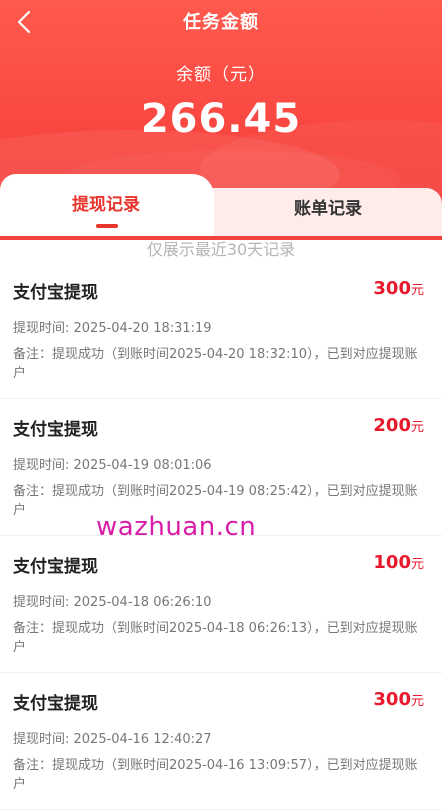 This screenshot has width=442, height=810. What do you see at coordinates (392, 562) in the screenshot?
I see `amount-value: 100` at bounding box center [392, 562].